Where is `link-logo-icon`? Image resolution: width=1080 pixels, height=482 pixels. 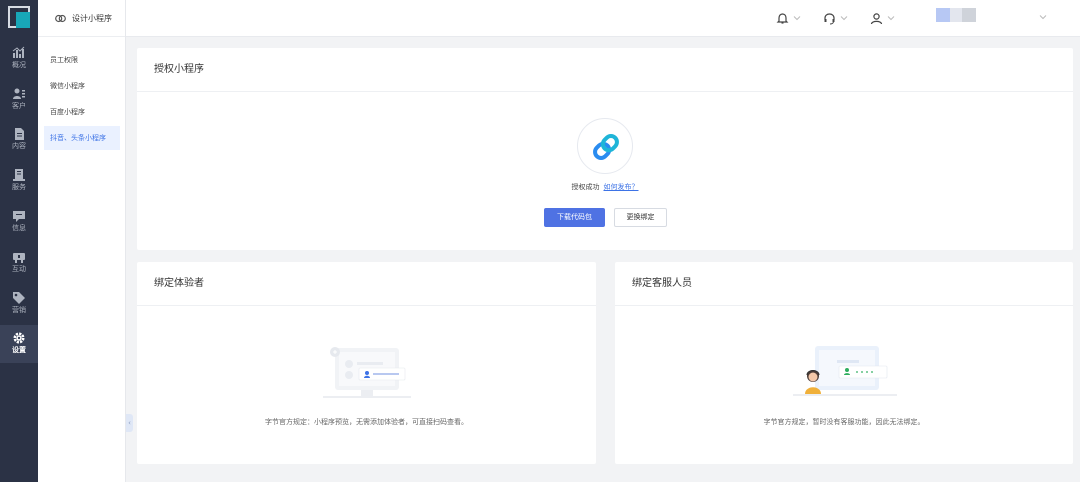
link-logo-icon is located at coordinates (606, 147).